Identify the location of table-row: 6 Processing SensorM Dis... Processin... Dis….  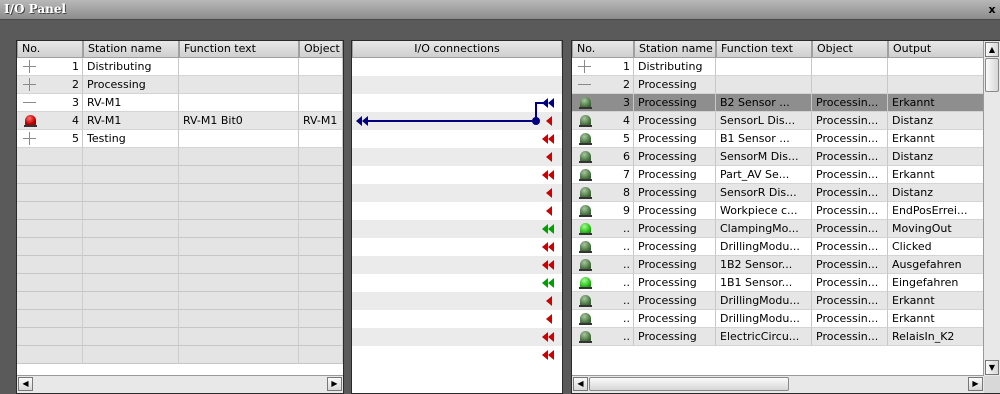
(778, 157).